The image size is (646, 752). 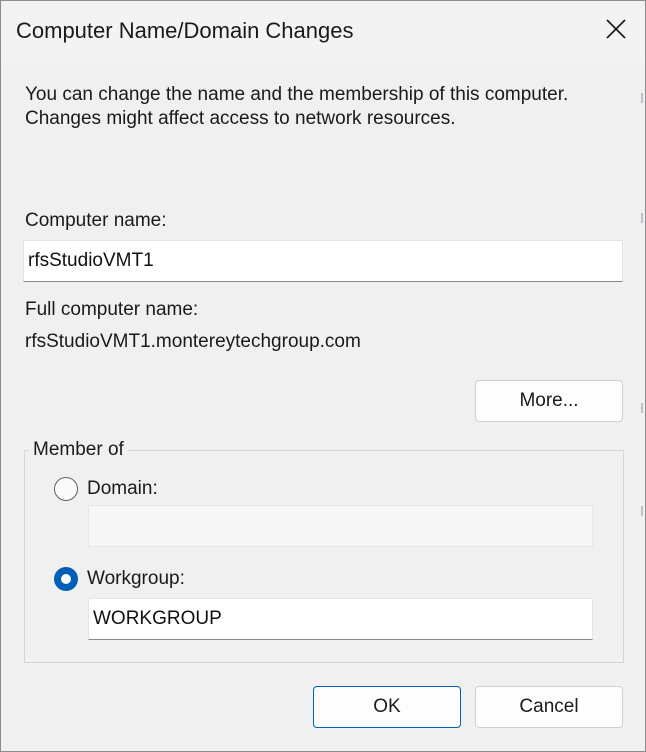 I want to click on domain-radio-label: Domain:, so click(x=122, y=489).